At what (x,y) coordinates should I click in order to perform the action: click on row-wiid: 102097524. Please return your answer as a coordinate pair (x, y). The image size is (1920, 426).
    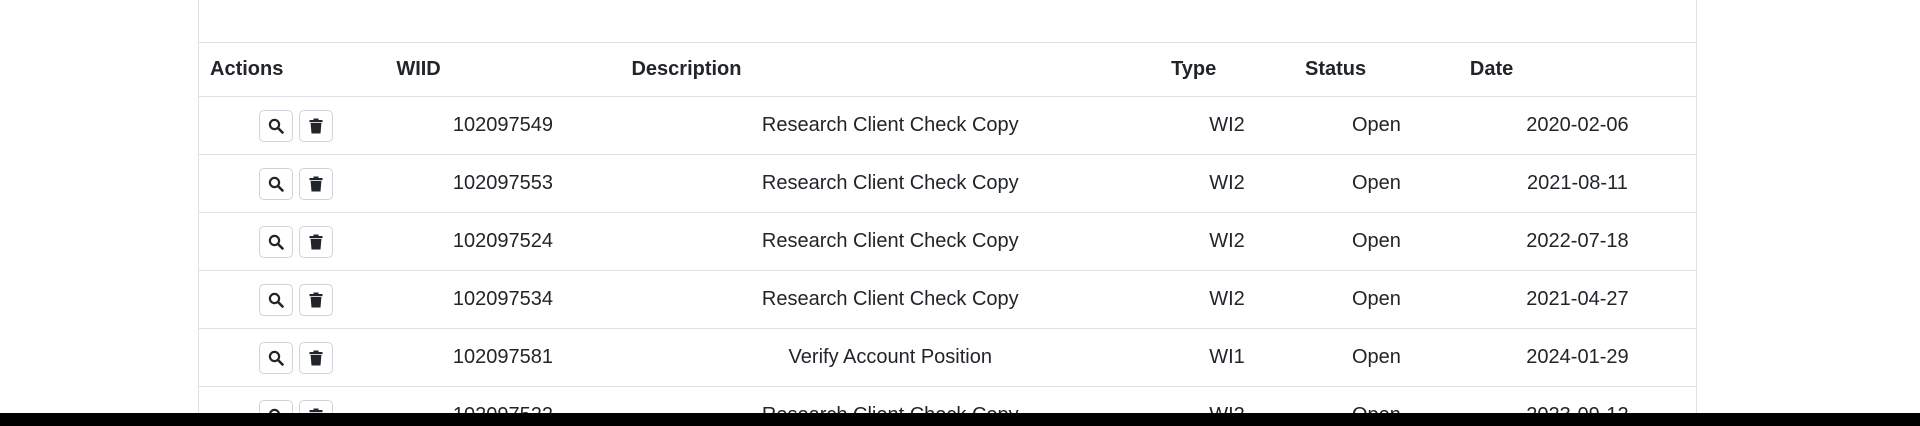
    Looking at the image, I should click on (503, 241).